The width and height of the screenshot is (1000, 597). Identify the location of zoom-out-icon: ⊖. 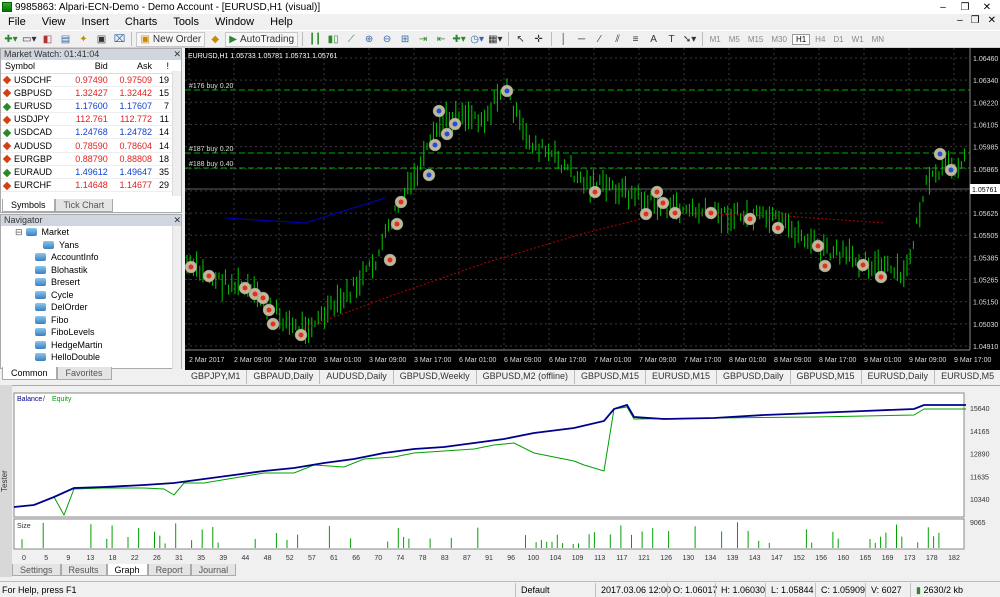
(387, 39).